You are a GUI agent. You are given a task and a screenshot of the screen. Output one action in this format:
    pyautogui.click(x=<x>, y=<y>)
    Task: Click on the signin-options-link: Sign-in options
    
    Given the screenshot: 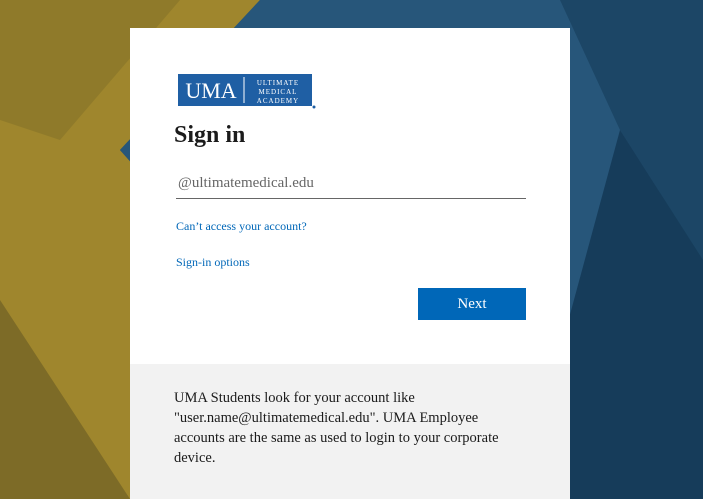 What is the action you would take?
    pyautogui.click(x=213, y=262)
    